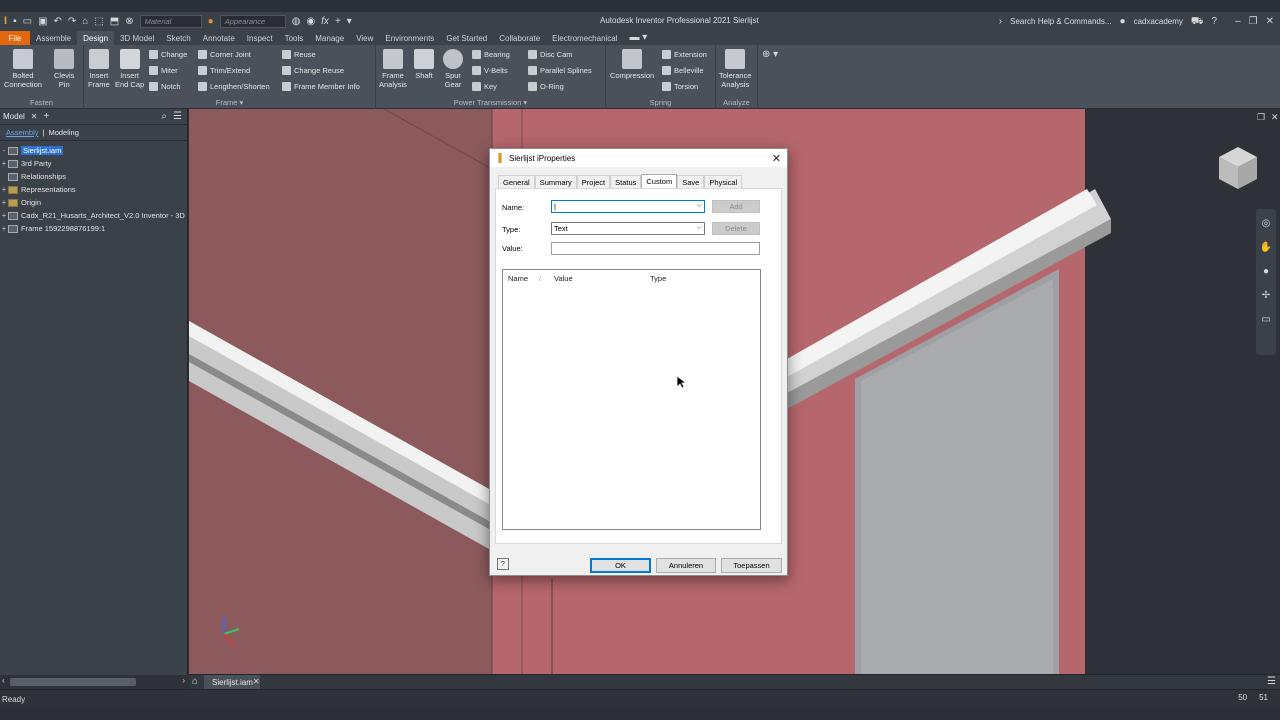  What do you see at coordinates (736, 206) in the screenshot?
I see `add-button: Add` at bounding box center [736, 206].